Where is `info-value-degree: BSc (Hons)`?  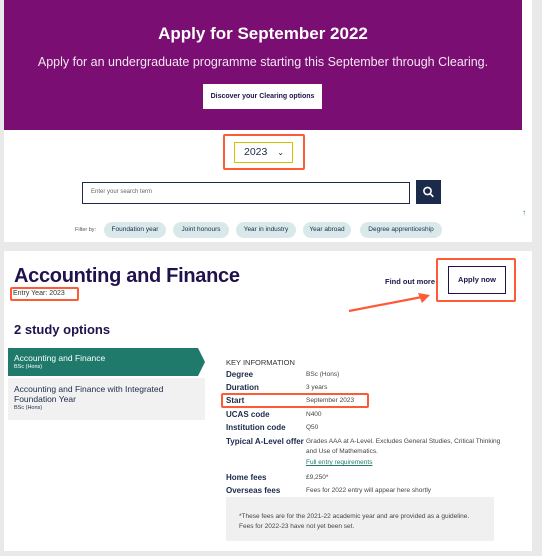 info-value-degree: BSc (Hons) is located at coordinates (323, 374).